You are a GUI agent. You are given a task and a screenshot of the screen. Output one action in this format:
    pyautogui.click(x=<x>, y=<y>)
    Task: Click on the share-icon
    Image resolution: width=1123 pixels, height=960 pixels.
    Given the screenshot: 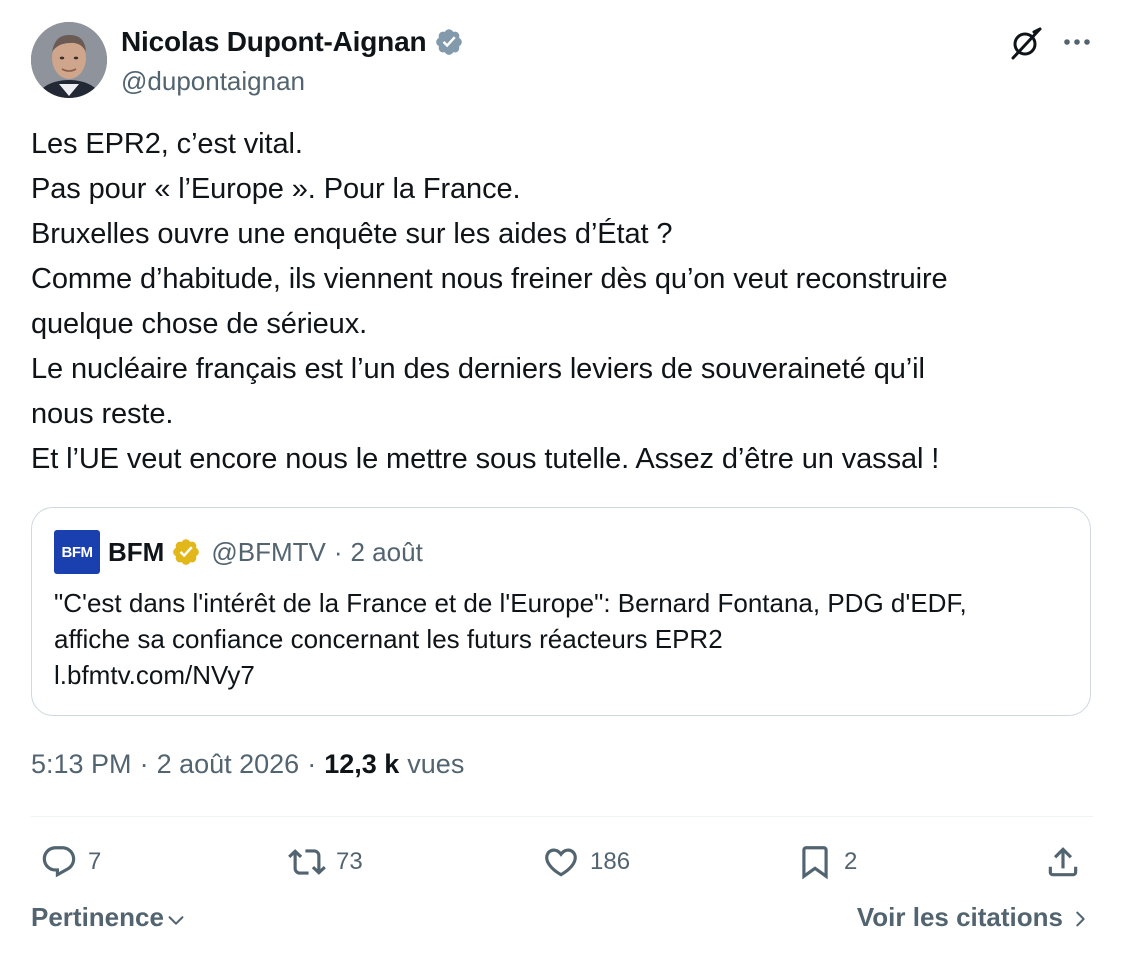 What is the action you would take?
    pyautogui.click(x=1063, y=862)
    